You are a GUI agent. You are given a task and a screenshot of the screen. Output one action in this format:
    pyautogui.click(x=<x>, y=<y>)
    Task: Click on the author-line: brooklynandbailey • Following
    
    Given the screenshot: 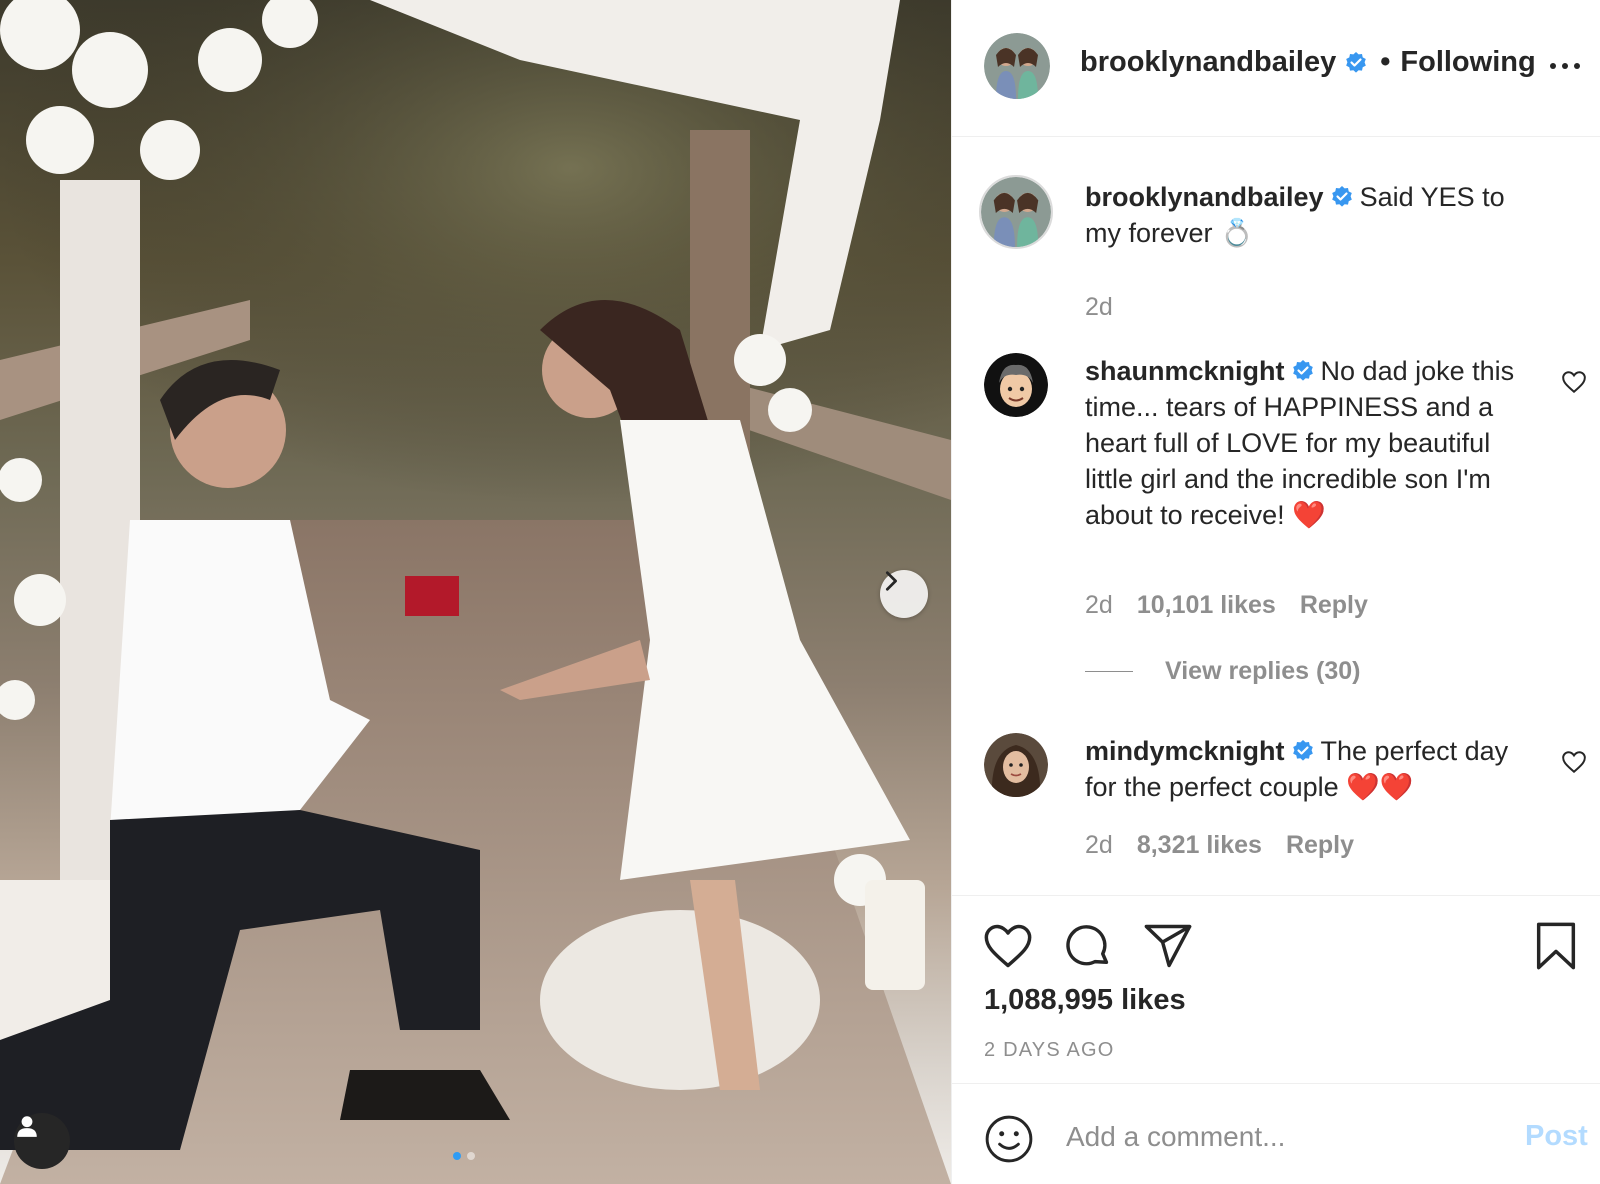 What is the action you would take?
    pyautogui.click(x=1308, y=62)
    